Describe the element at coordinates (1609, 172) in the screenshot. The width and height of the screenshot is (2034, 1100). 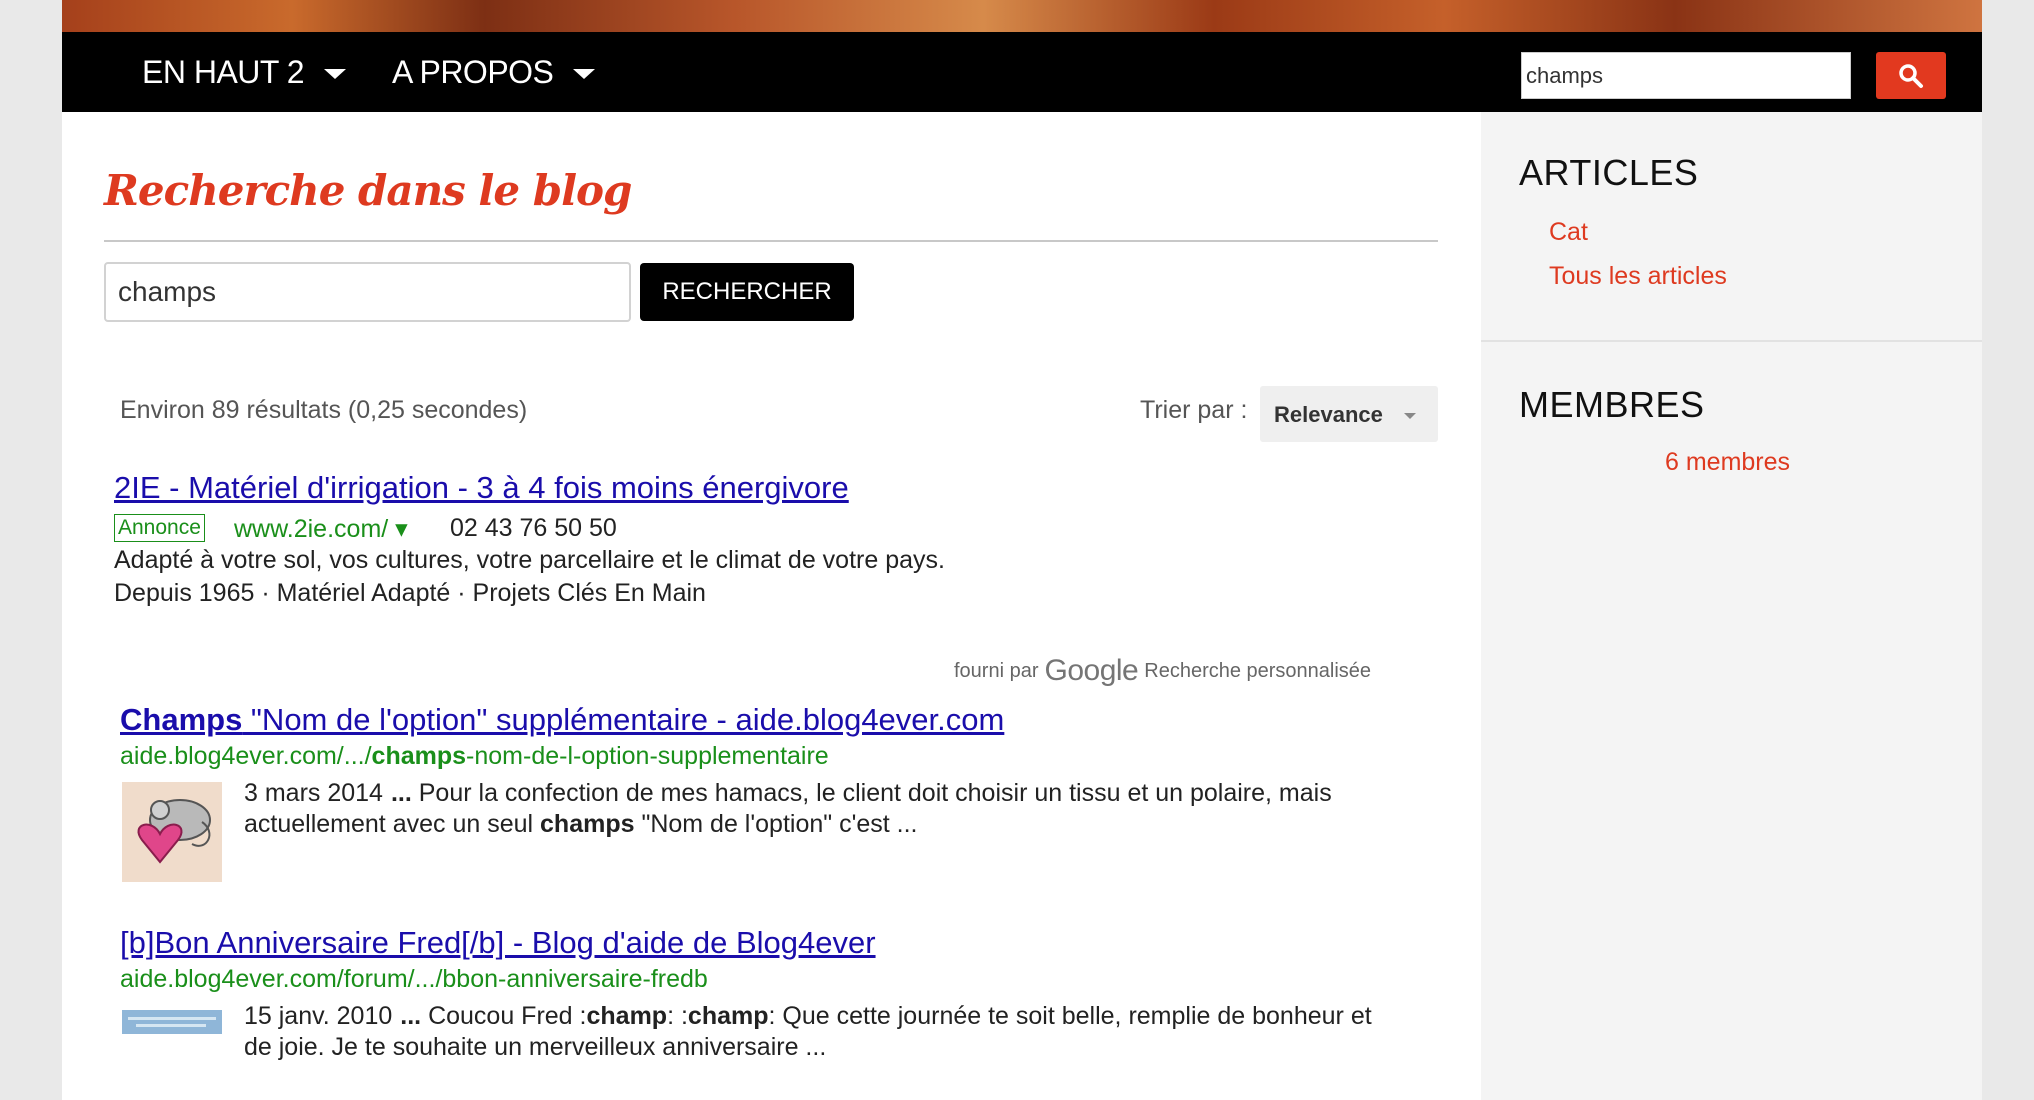
I see `sidebar-articles-heading: ARTICLES` at that location.